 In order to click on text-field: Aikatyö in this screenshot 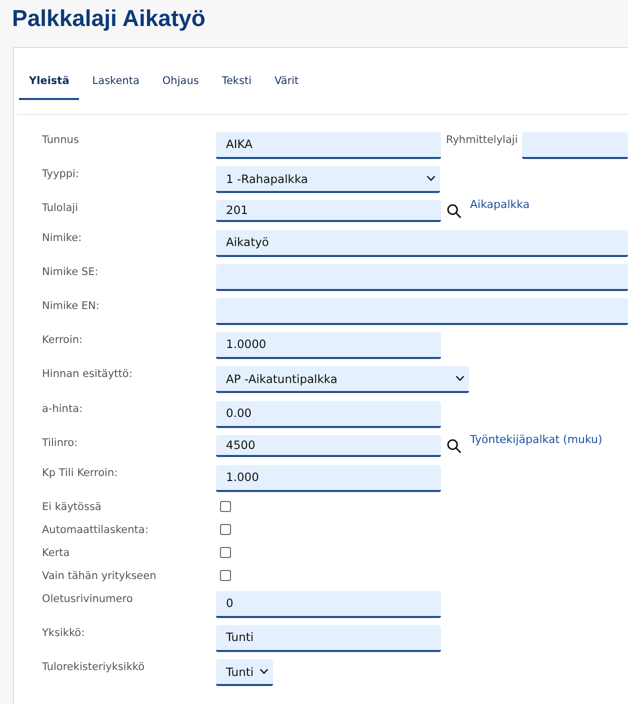, I will do `click(422, 243)`.